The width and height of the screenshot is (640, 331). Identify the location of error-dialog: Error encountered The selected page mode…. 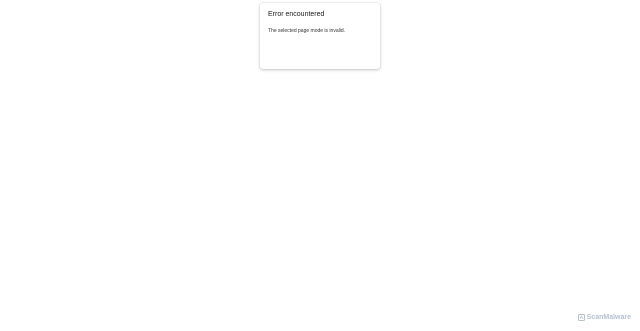
(320, 36).